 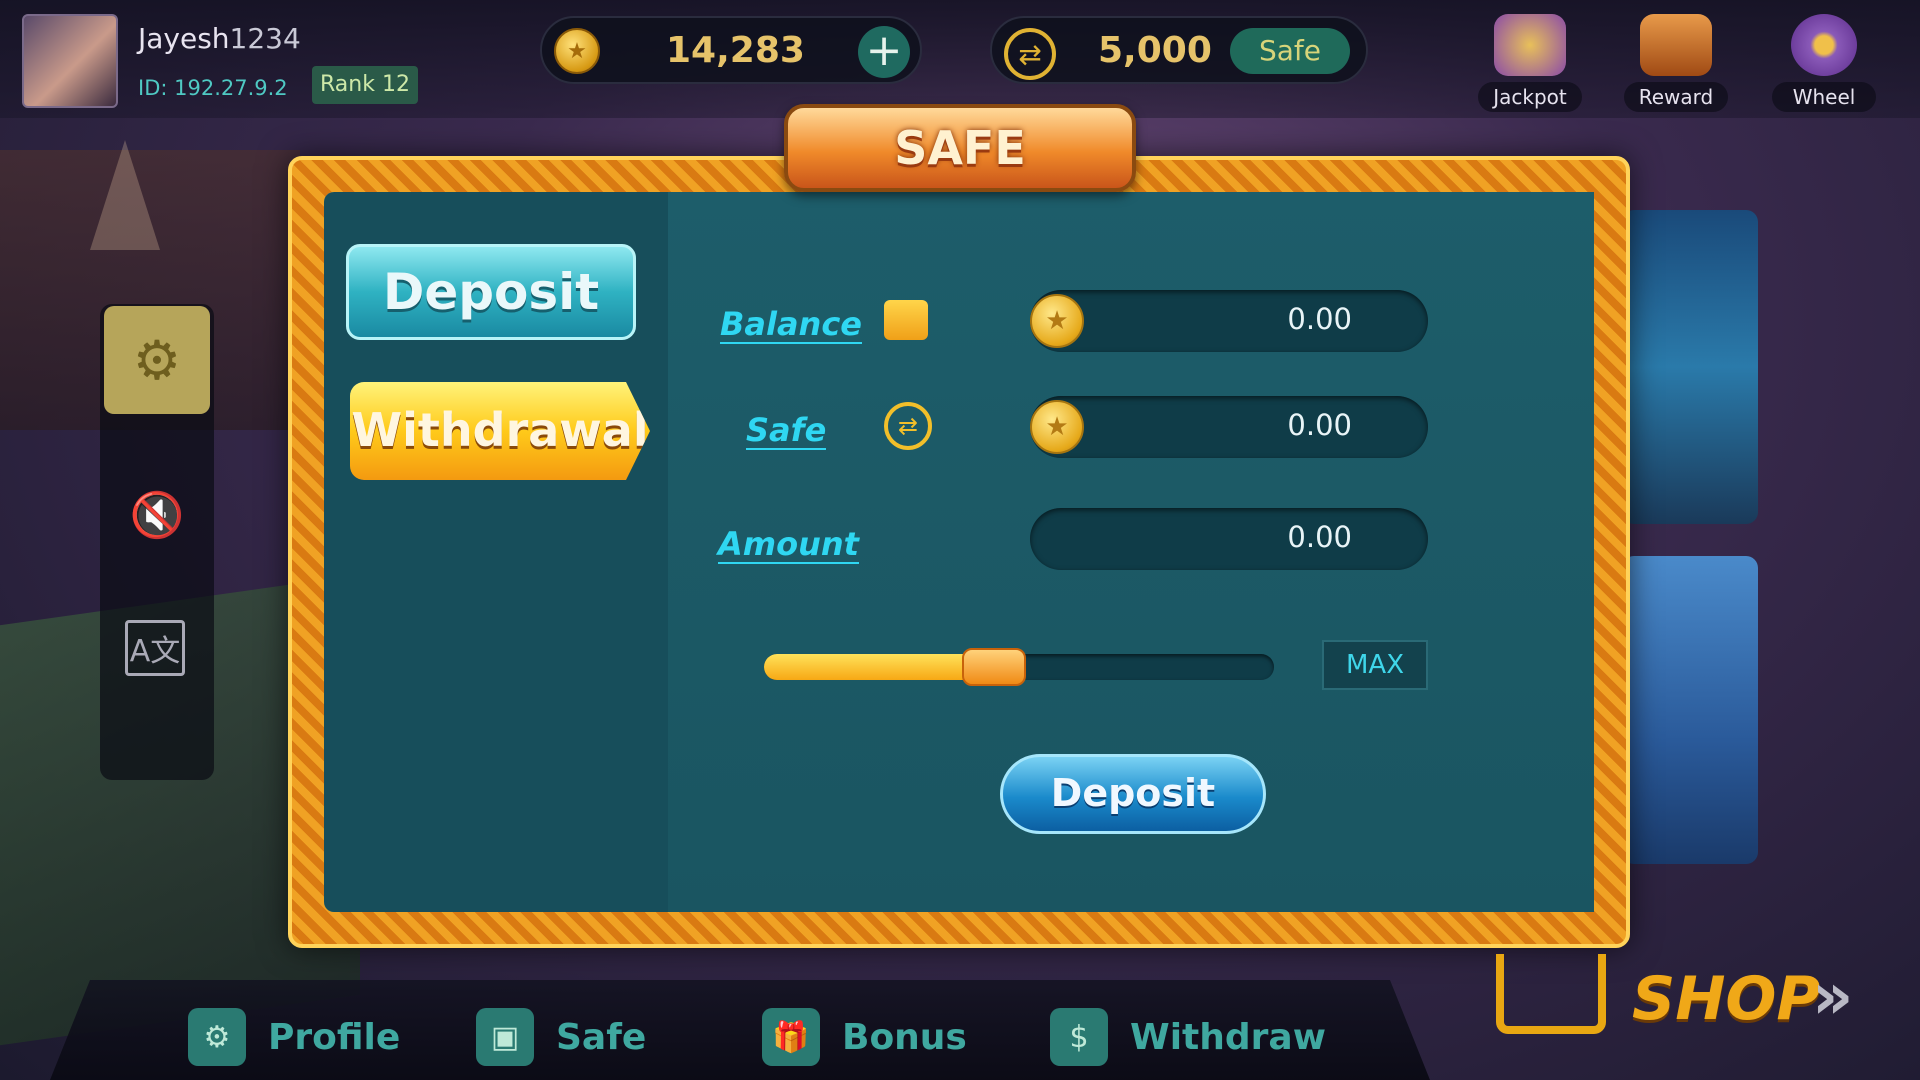 I want to click on amount-field: 0.00, so click(x=1229, y=539).